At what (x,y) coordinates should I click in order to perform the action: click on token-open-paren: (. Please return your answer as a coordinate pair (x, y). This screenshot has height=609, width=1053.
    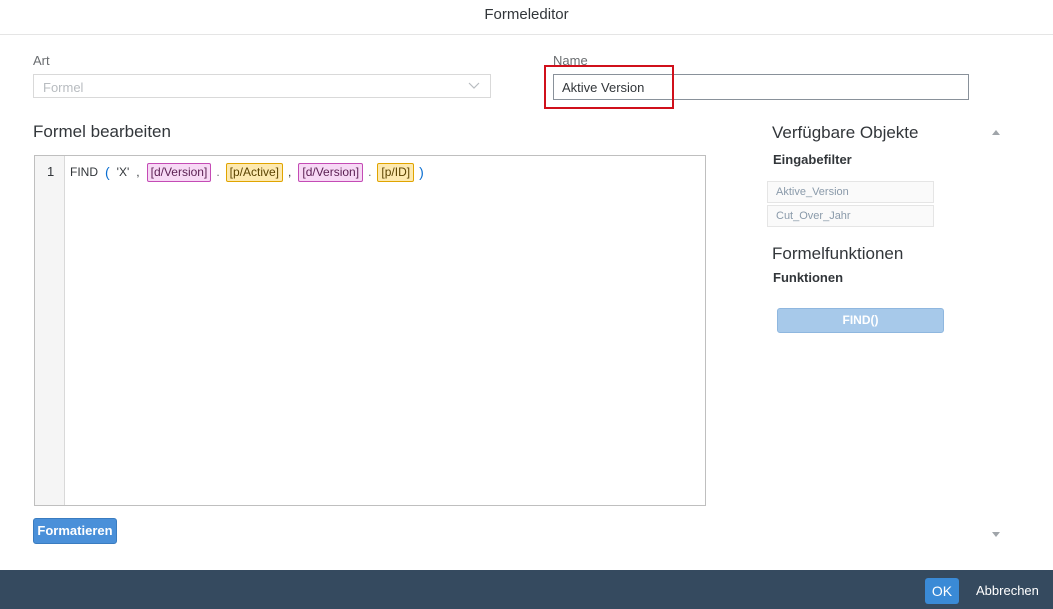
    Looking at the image, I should click on (107, 172).